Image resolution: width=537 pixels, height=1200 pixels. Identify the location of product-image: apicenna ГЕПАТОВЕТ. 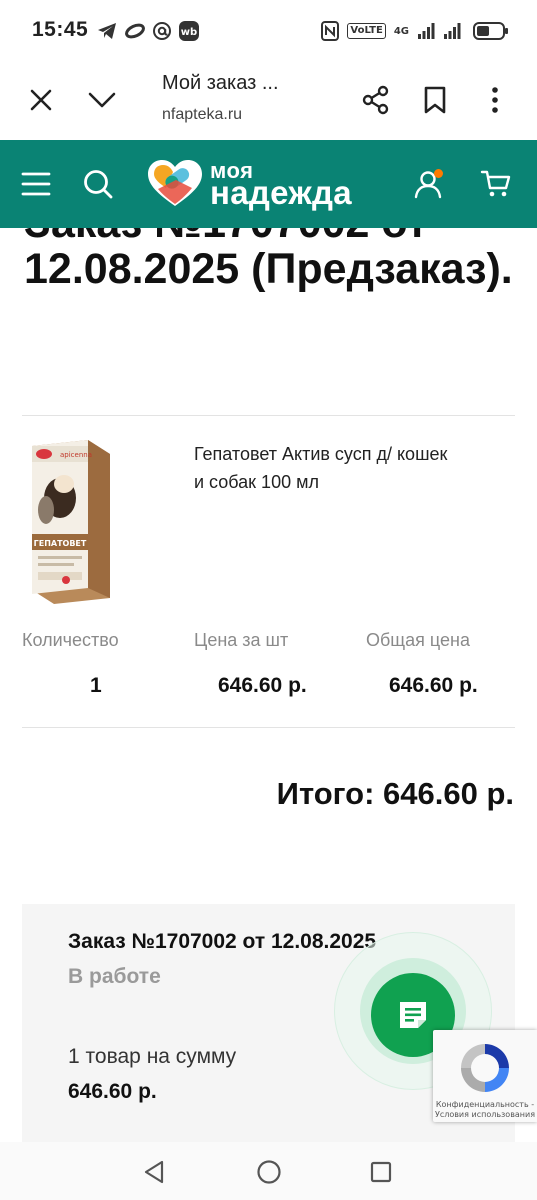
(67, 522).